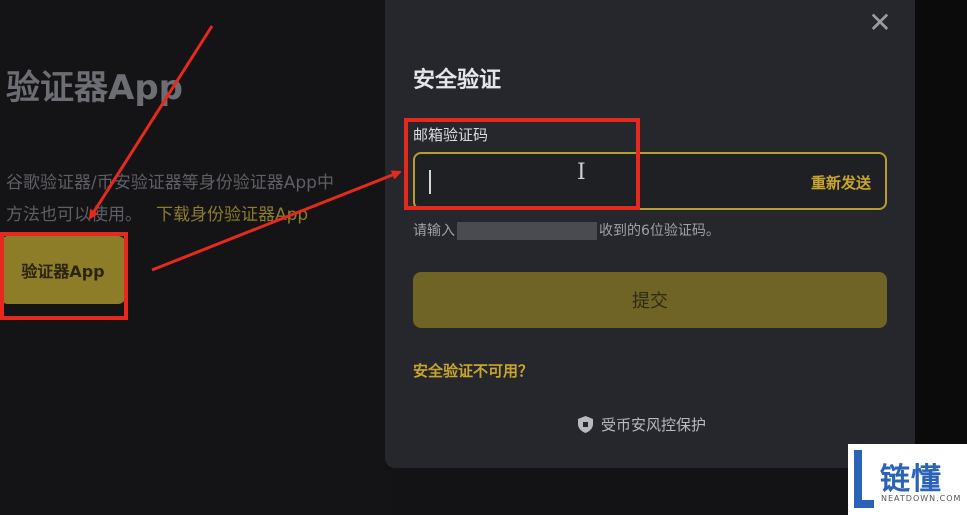  I want to click on watermark-domain: NEATDOWN.COM, so click(921, 498).